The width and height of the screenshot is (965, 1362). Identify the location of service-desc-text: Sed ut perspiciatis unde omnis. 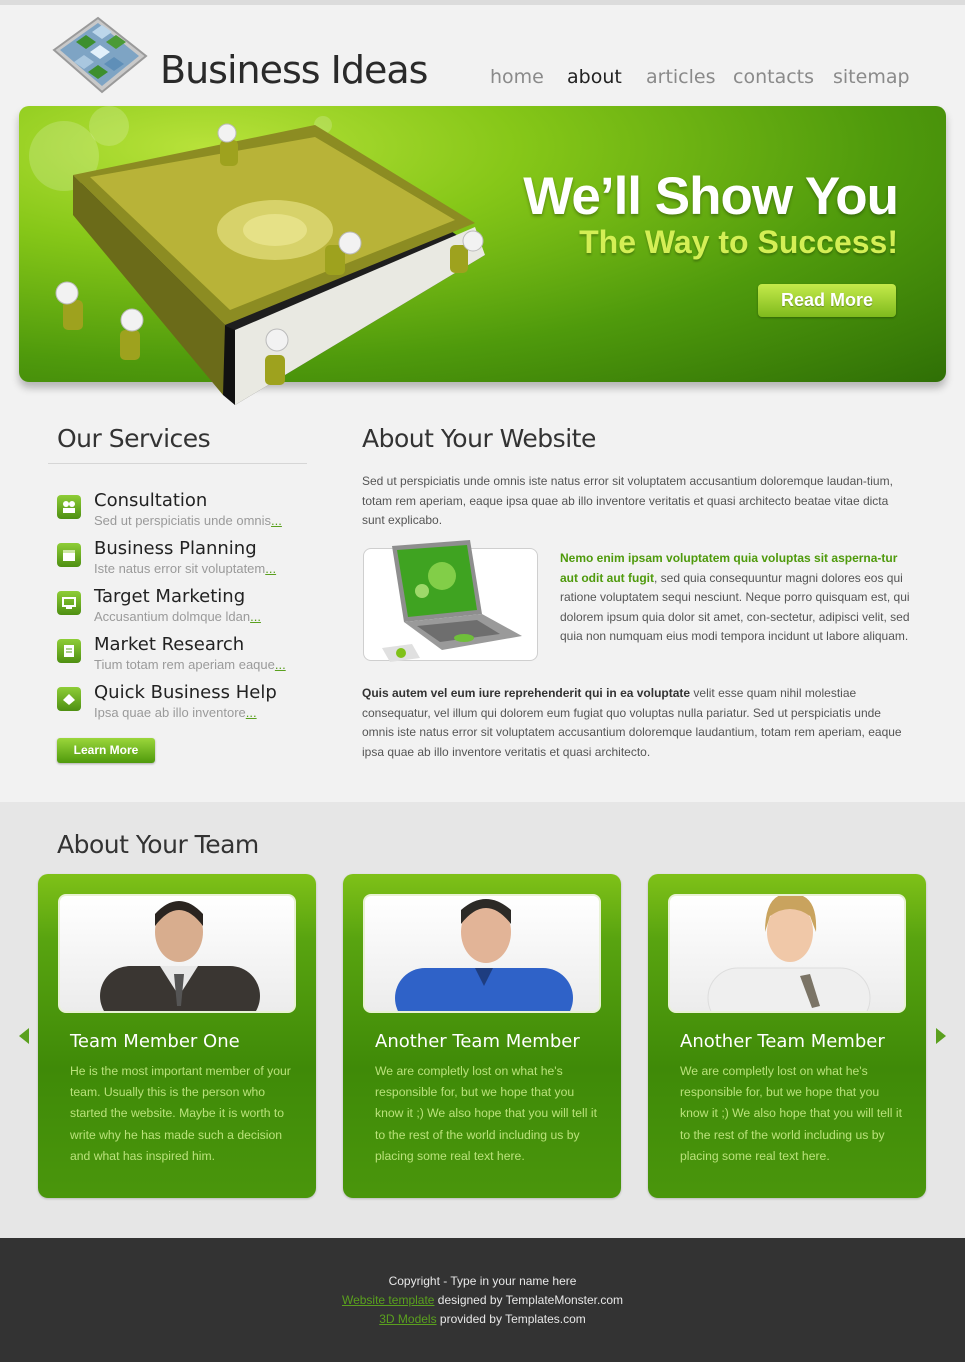
(183, 520).